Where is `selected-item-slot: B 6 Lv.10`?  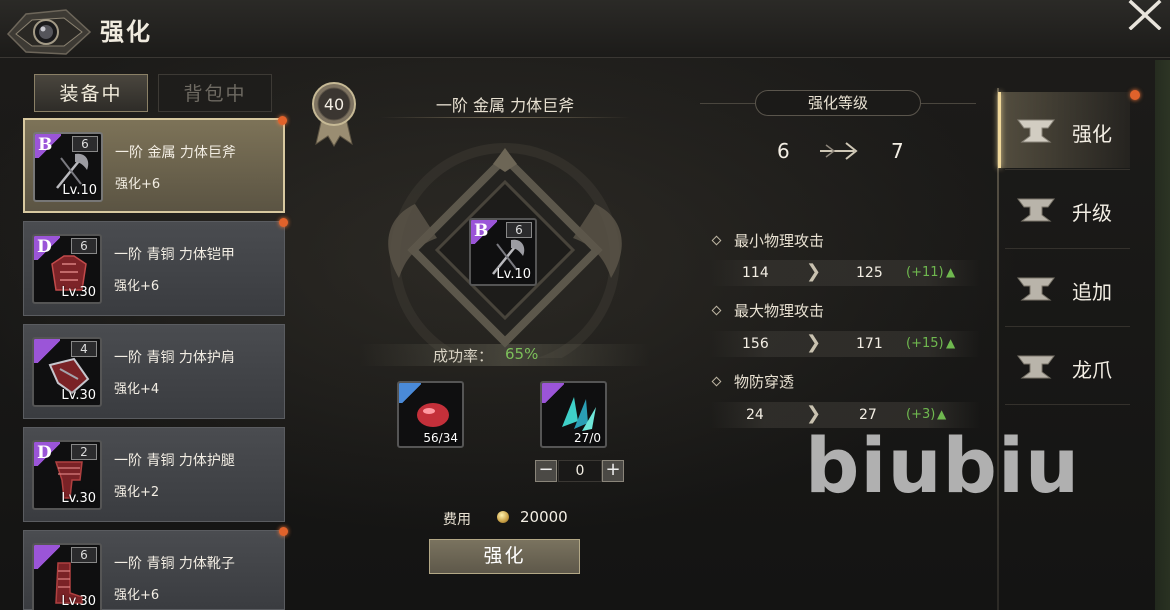 selected-item-slot: B 6 Lv.10 is located at coordinates (503, 252).